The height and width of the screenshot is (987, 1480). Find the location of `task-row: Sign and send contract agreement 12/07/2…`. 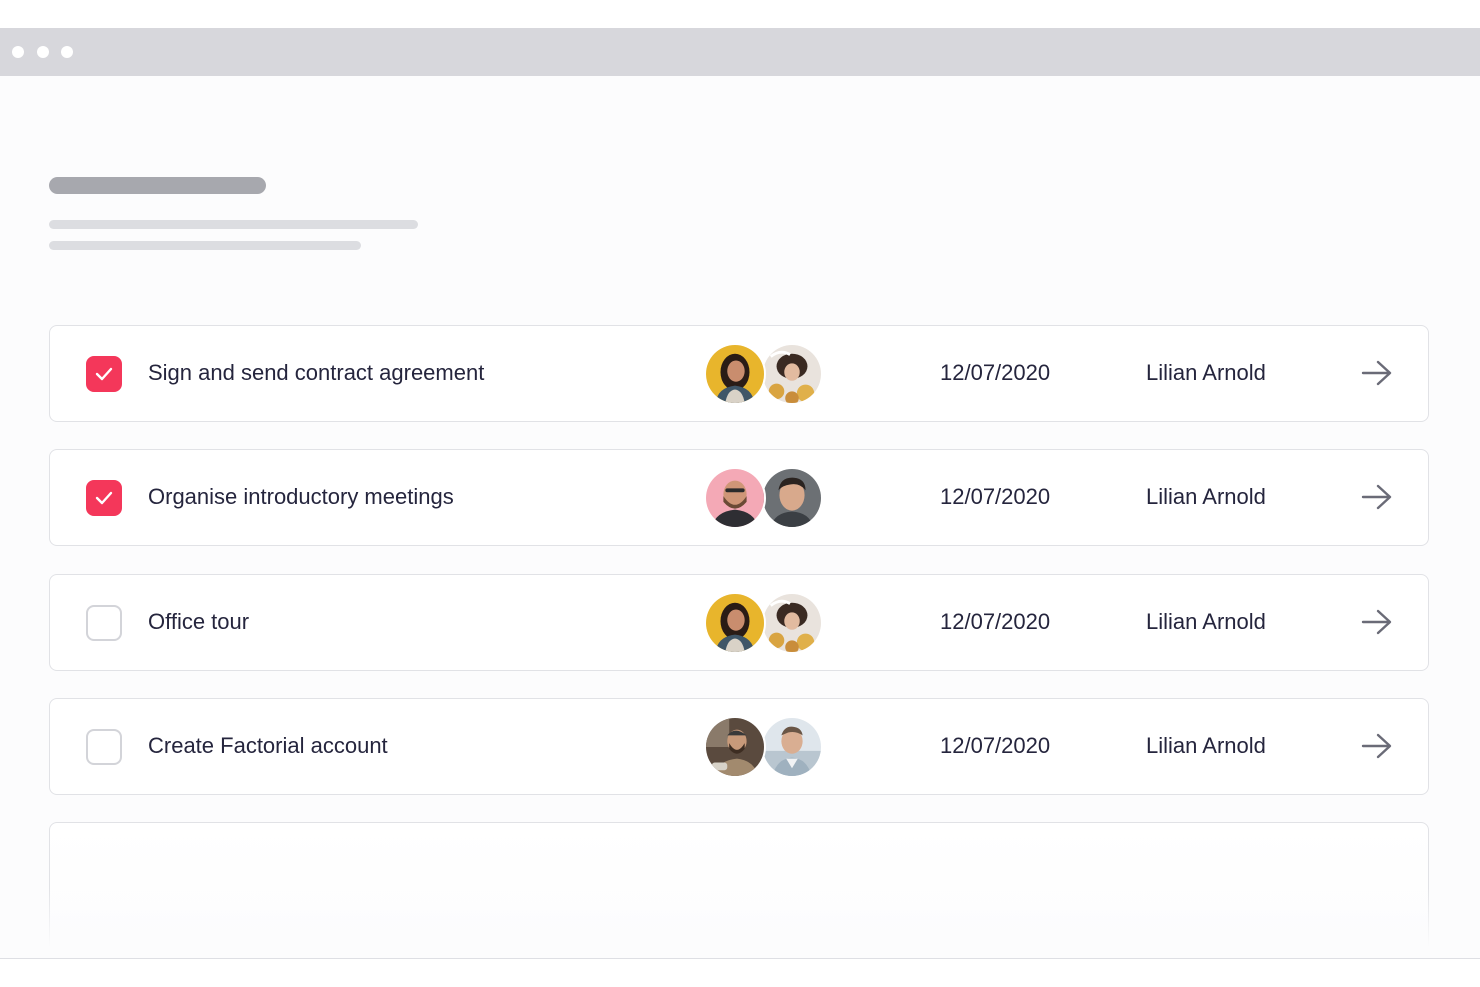

task-row: Sign and send contract agreement 12/07/2… is located at coordinates (739, 373).